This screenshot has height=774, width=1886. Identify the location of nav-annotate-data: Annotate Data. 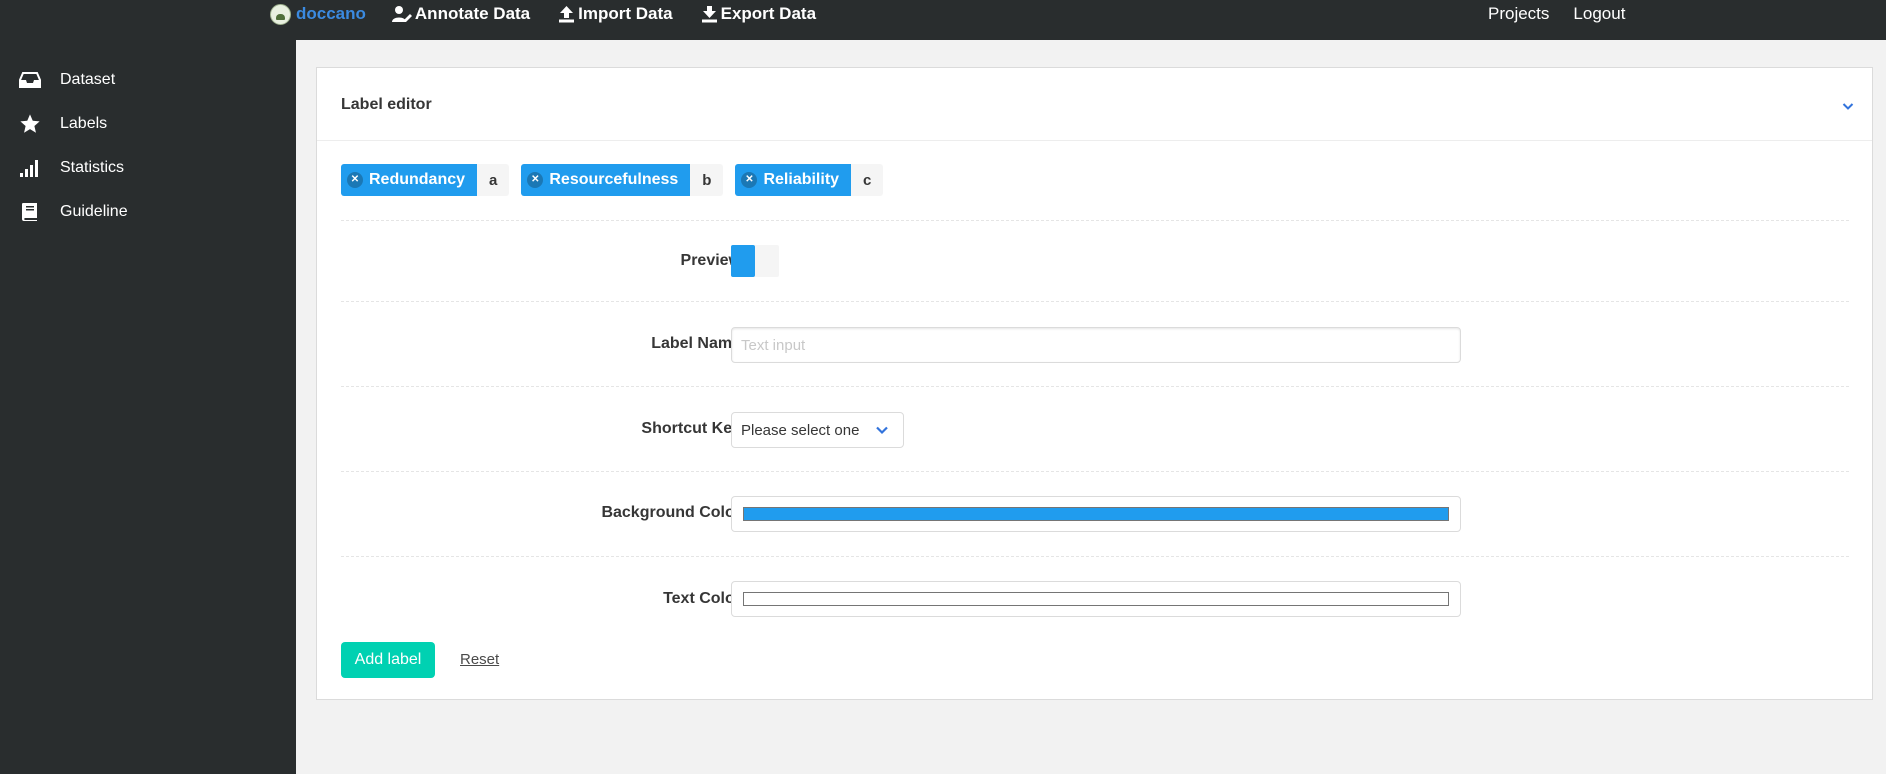
(461, 14).